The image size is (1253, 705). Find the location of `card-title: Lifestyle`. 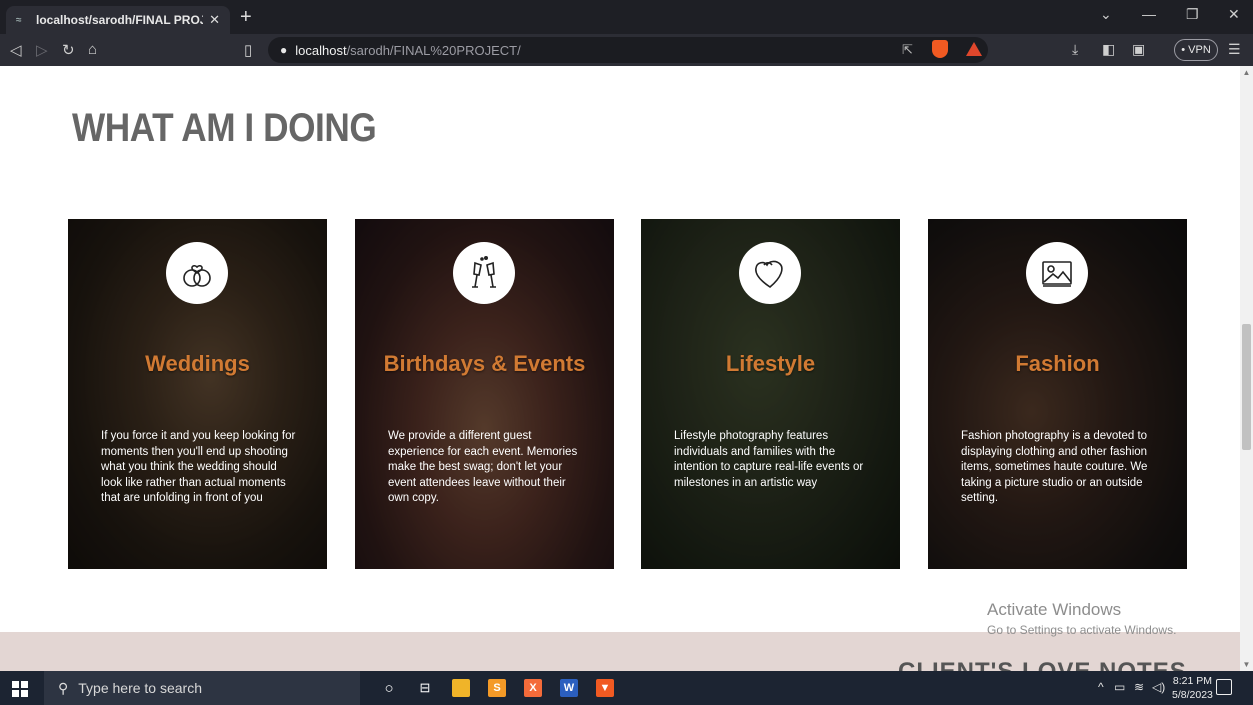

card-title: Lifestyle is located at coordinates (770, 363).